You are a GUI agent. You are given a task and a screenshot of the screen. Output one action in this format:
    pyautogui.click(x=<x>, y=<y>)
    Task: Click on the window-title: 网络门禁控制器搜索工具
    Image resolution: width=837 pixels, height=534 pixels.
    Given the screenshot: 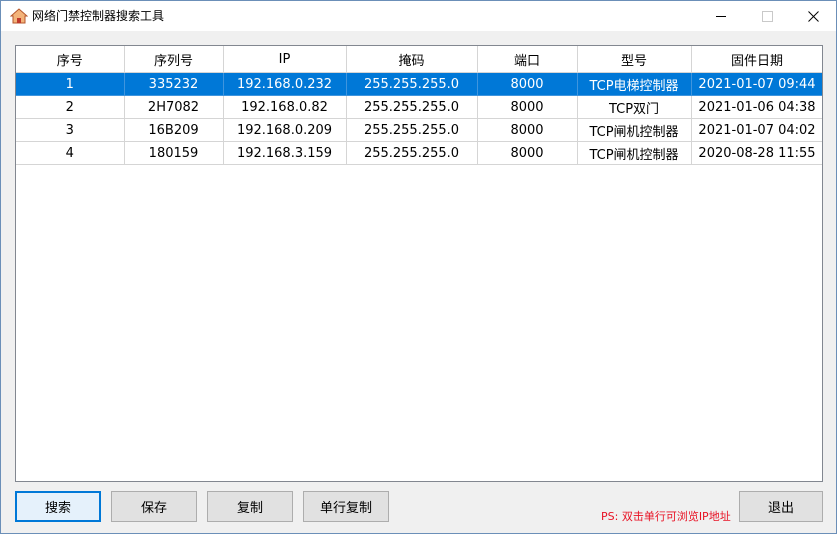 What is the action you would take?
    pyautogui.click(x=98, y=16)
    